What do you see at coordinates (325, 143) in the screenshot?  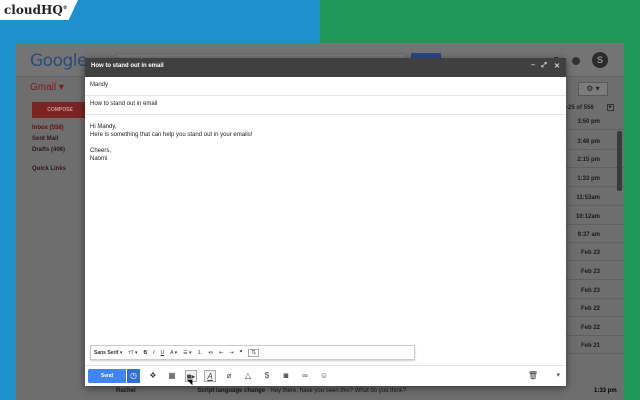 I see `body-line-blank` at bounding box center [325, 143].